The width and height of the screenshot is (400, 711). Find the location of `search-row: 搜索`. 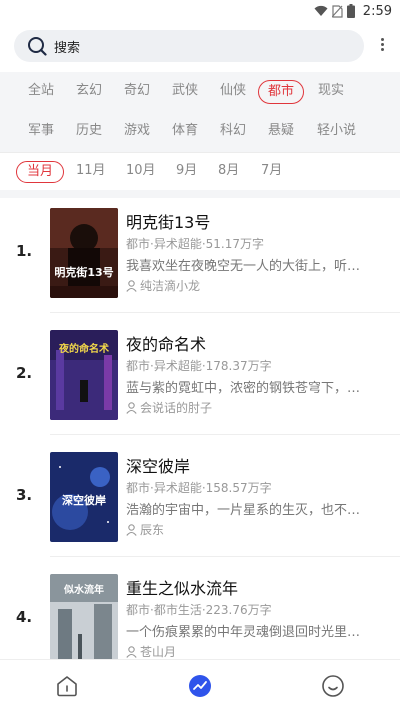

search-row: 搜索 is located at coordinates (200, 46).